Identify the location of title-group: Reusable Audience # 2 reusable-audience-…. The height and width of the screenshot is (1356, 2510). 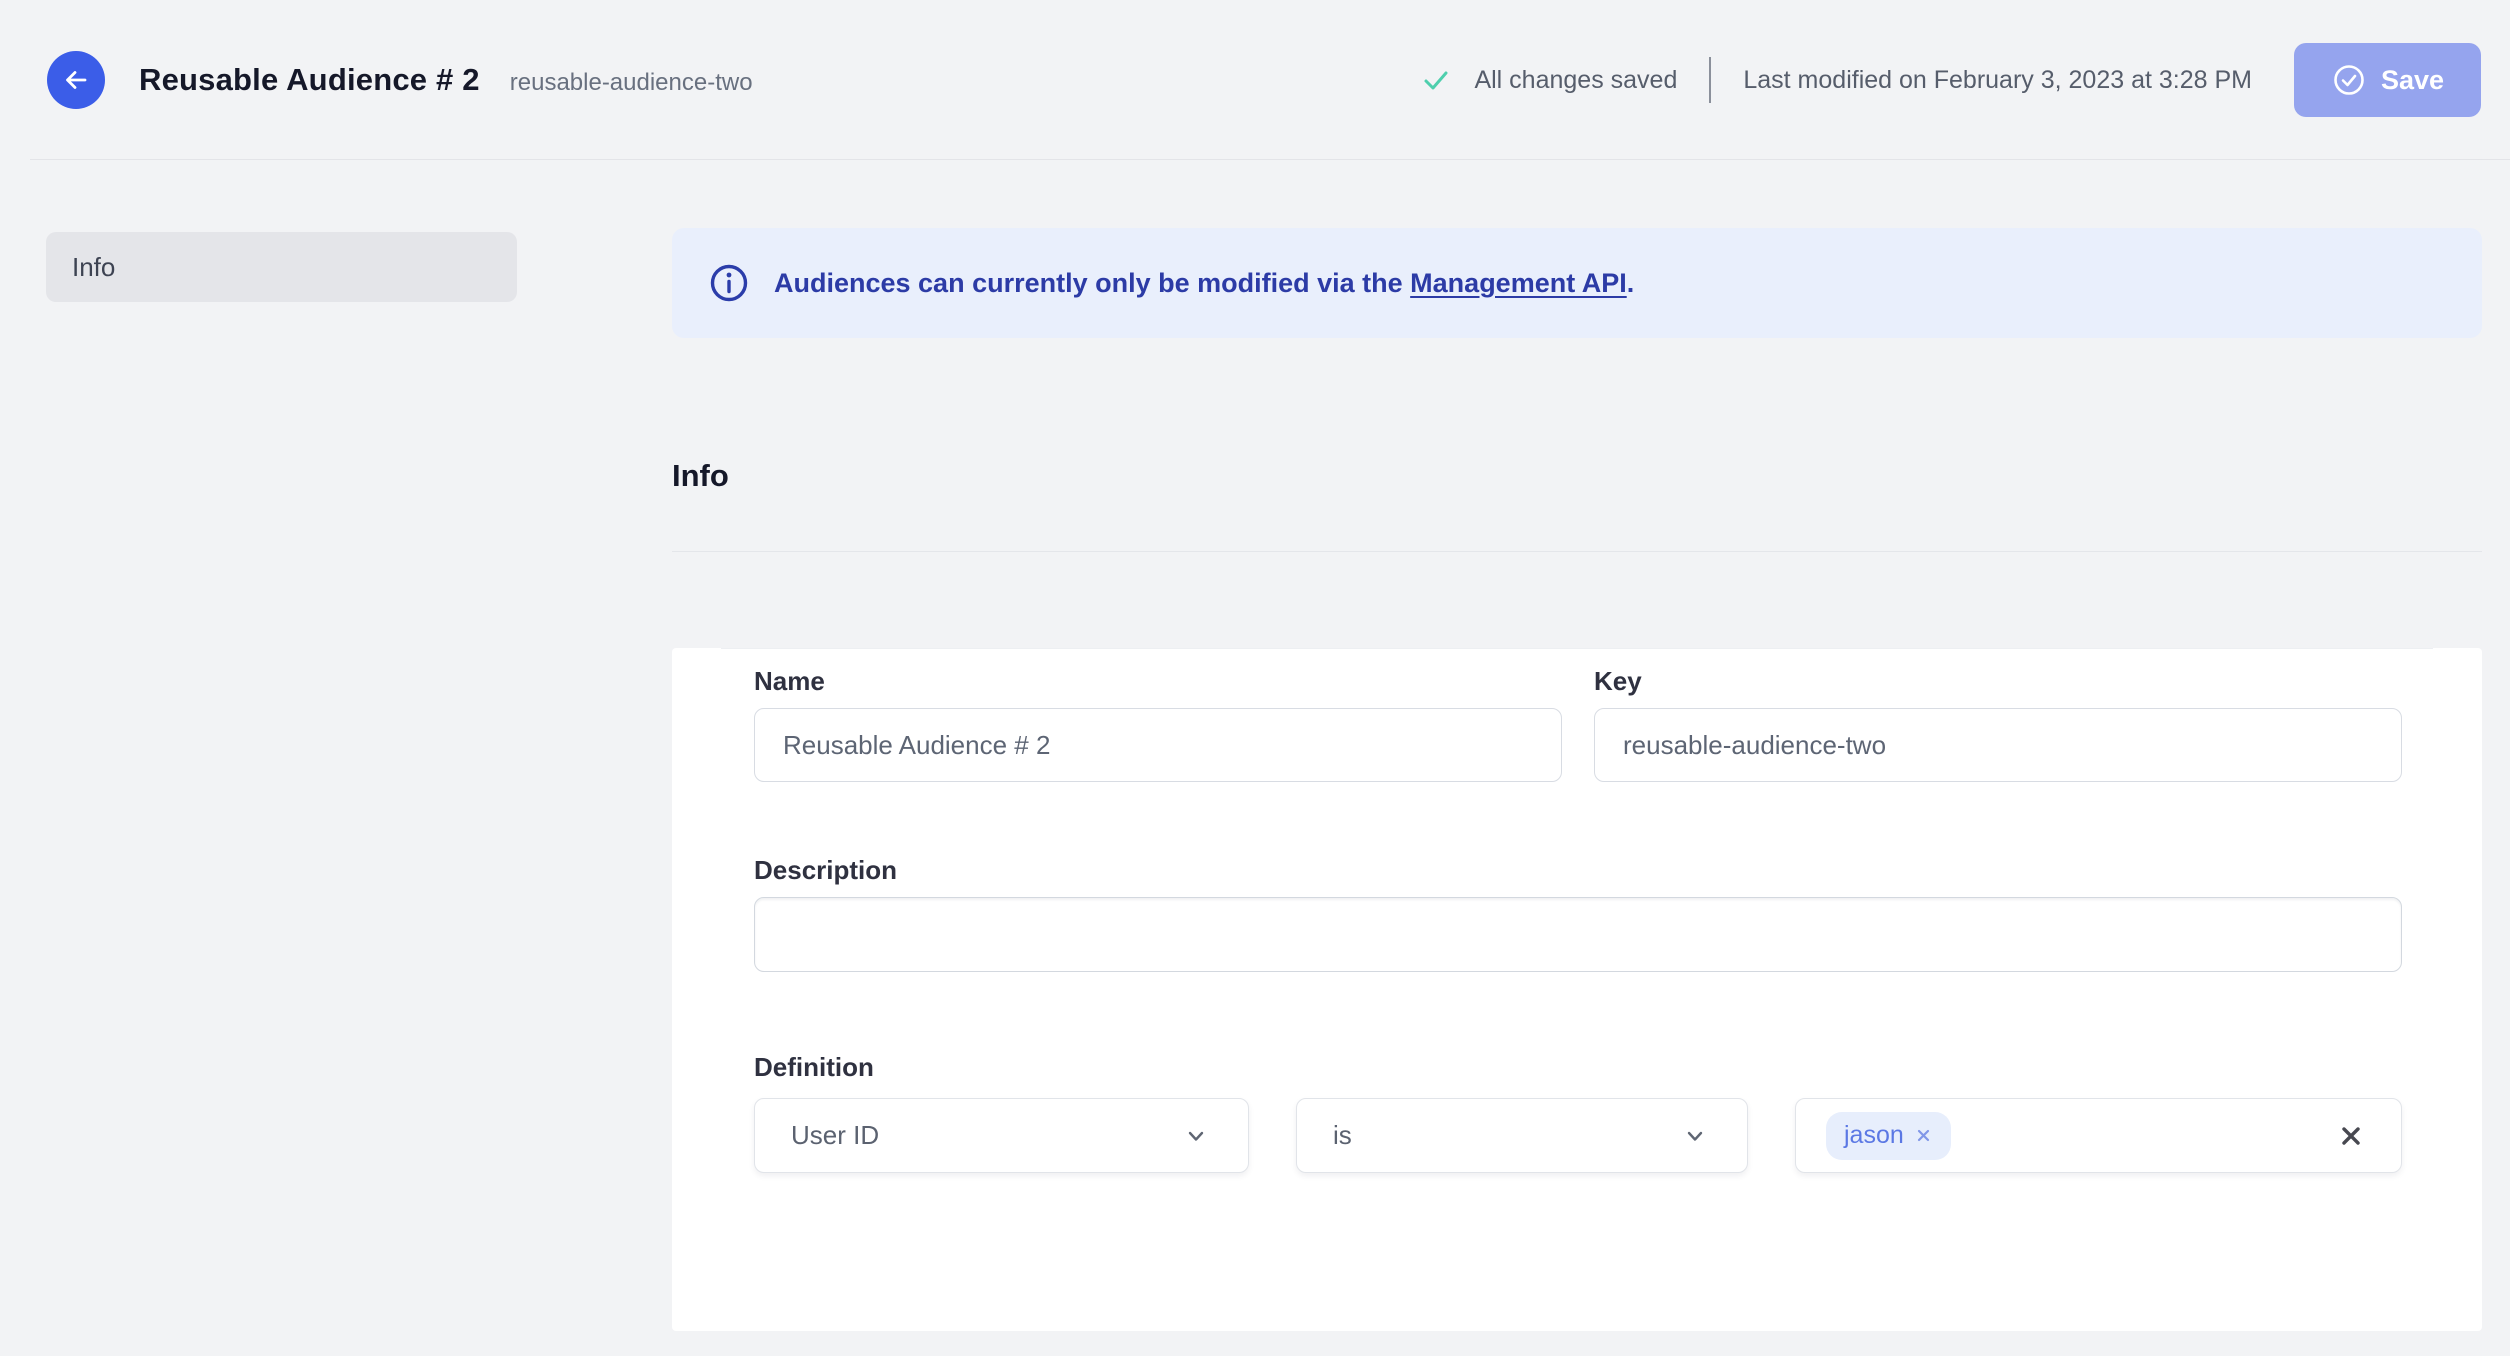
(446, 80).